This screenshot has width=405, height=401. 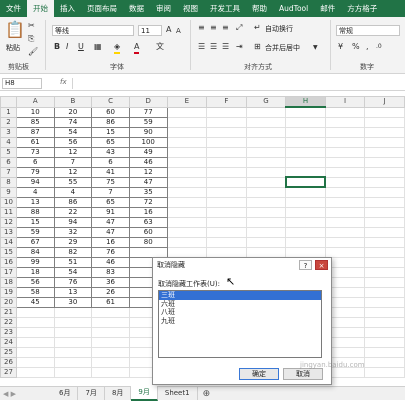 I want to click on font-color-icon: A, so click(x=137, y=48).